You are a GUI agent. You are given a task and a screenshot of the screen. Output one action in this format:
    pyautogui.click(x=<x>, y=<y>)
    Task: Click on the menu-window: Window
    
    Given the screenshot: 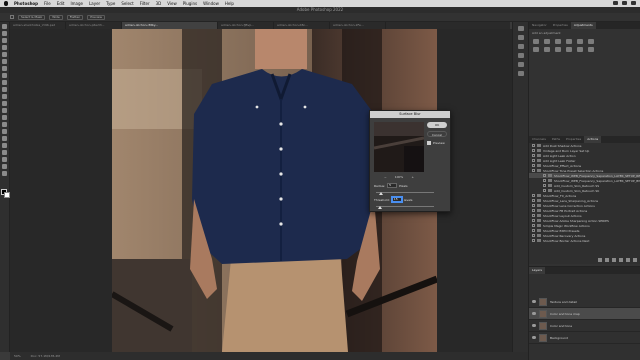 What is the action you would take?
    pyautogui.click(x=211, y=3)
    